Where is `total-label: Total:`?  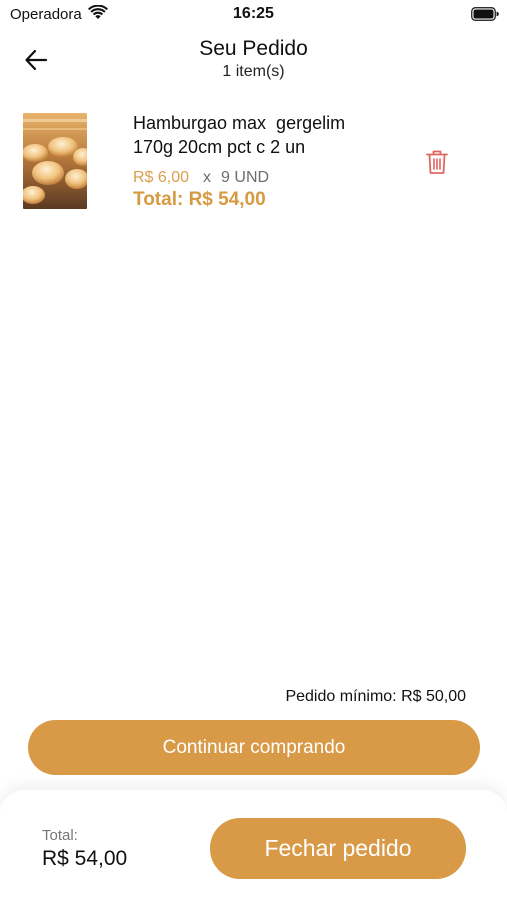
total-label: Total: is located at coordinates (60, 835).